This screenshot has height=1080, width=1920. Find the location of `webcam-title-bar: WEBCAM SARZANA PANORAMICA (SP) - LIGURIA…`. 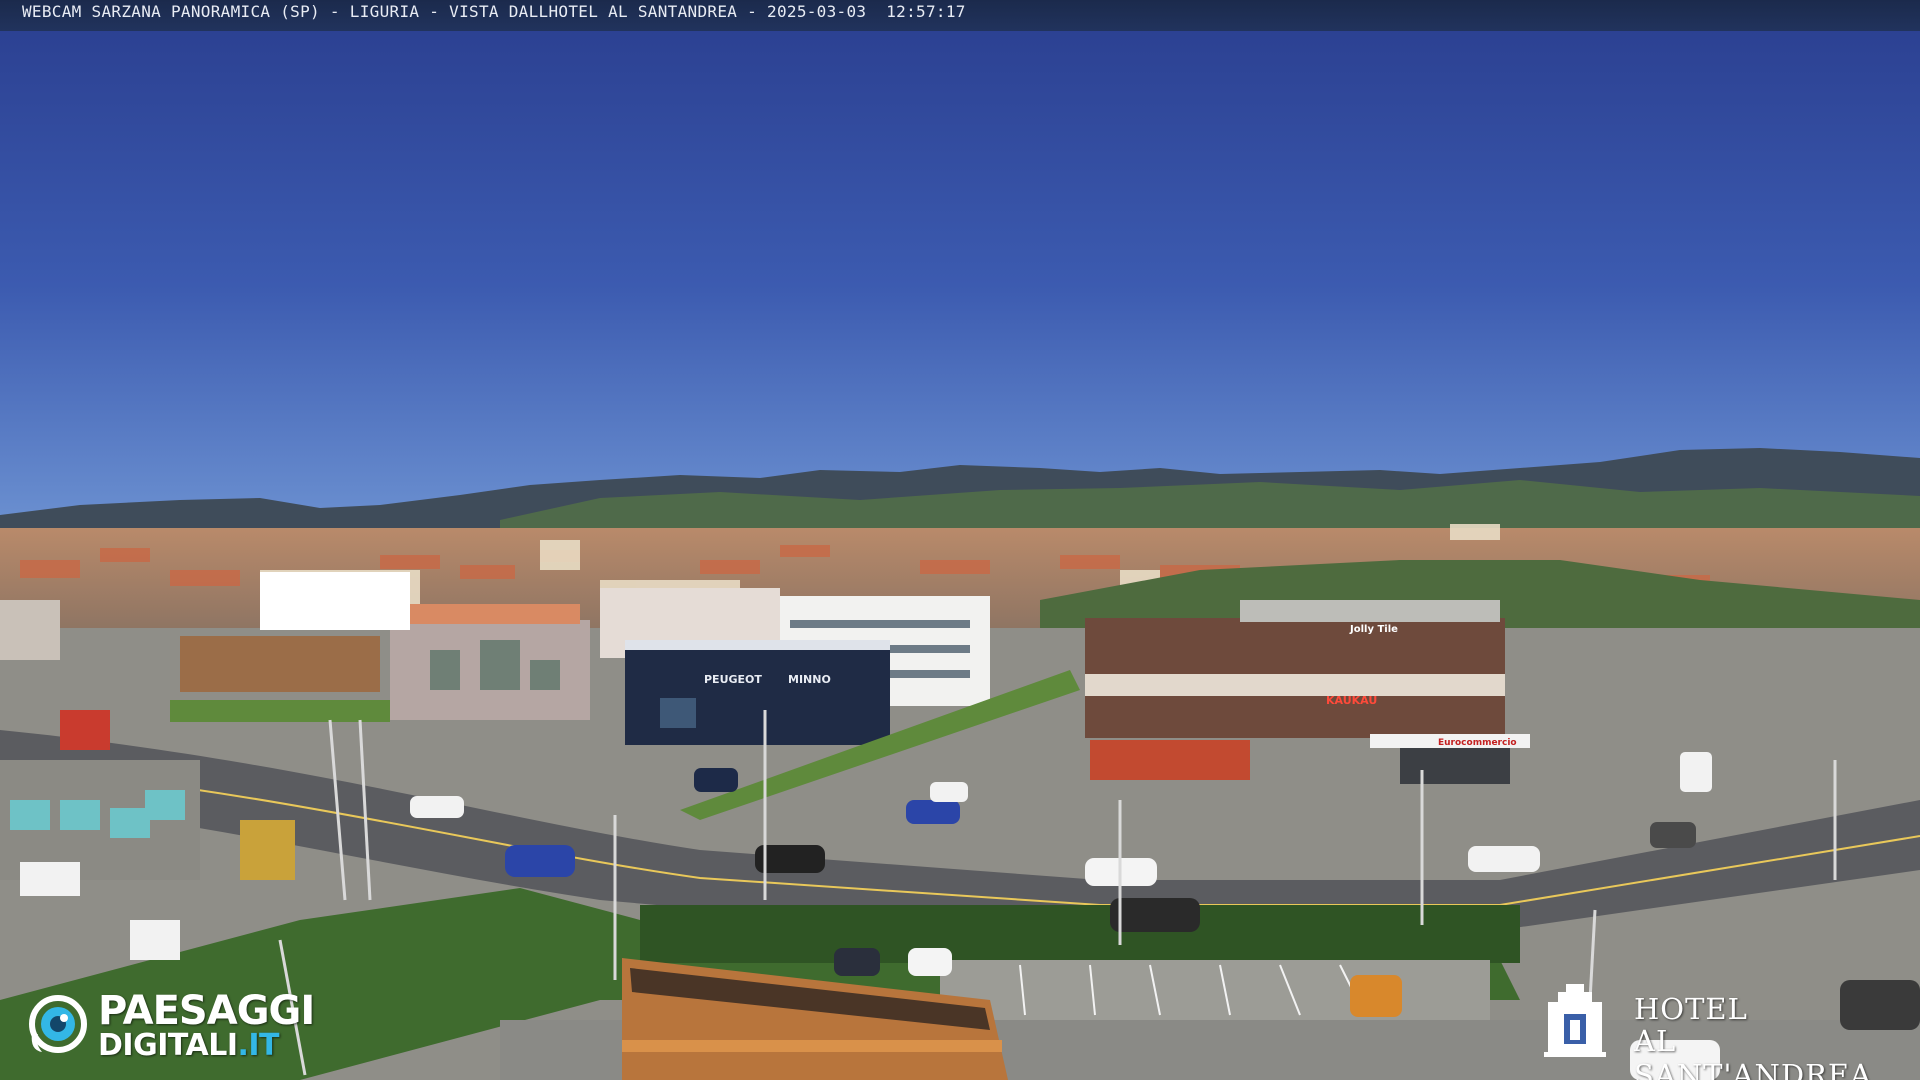

webcam-title-bar: WEBCAM SARZANA PANORAMICA (SP) - LIGURIA… is located at coordinates (960, 15).